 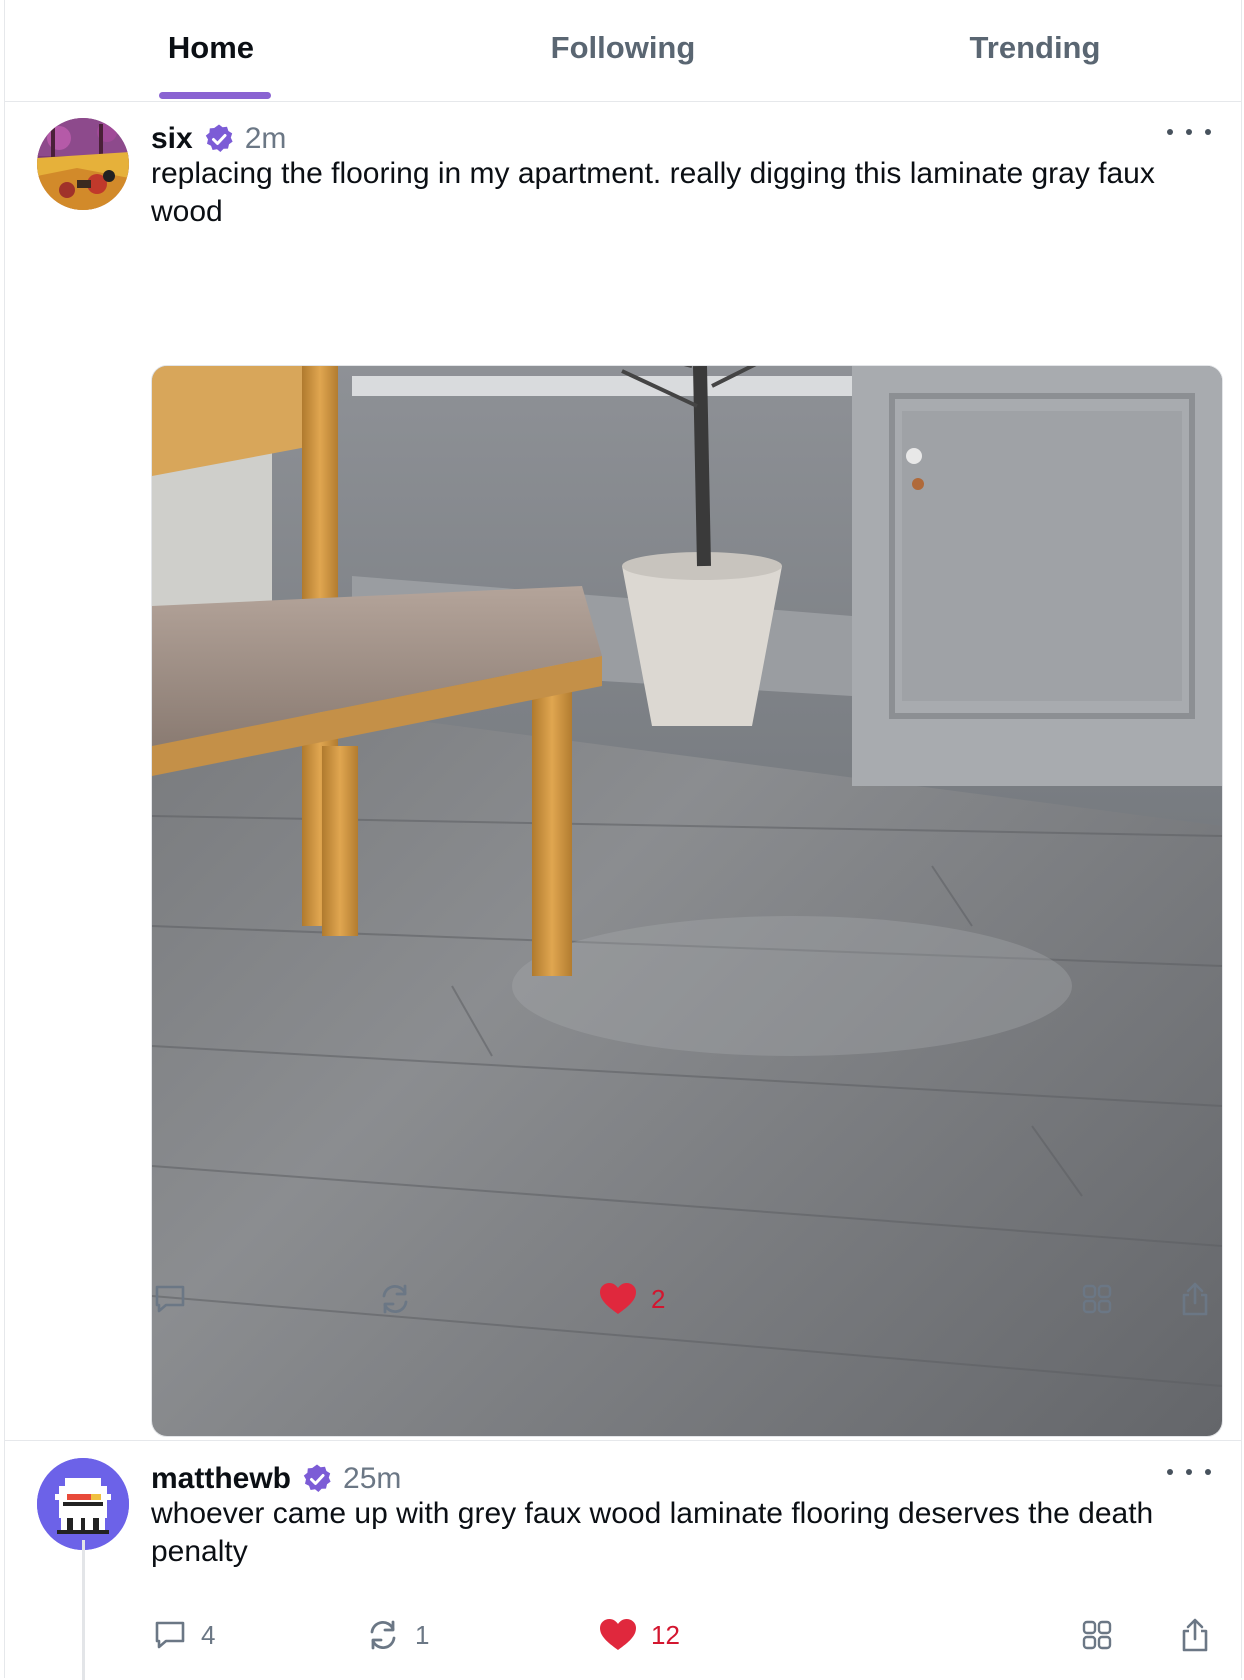 What do you see at coordinates (208, 1634) in the screenshot?
I see `reply-count: 4` at bounding box center [208, 1634].